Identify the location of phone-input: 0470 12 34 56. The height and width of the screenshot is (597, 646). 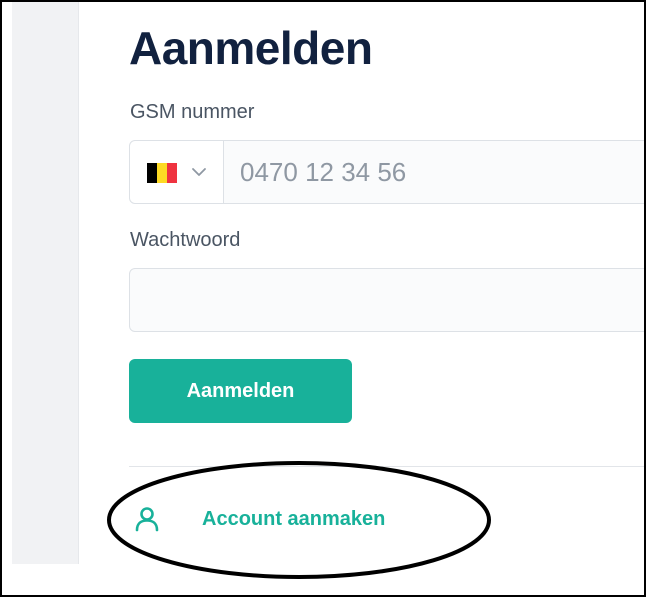
(323, 172).